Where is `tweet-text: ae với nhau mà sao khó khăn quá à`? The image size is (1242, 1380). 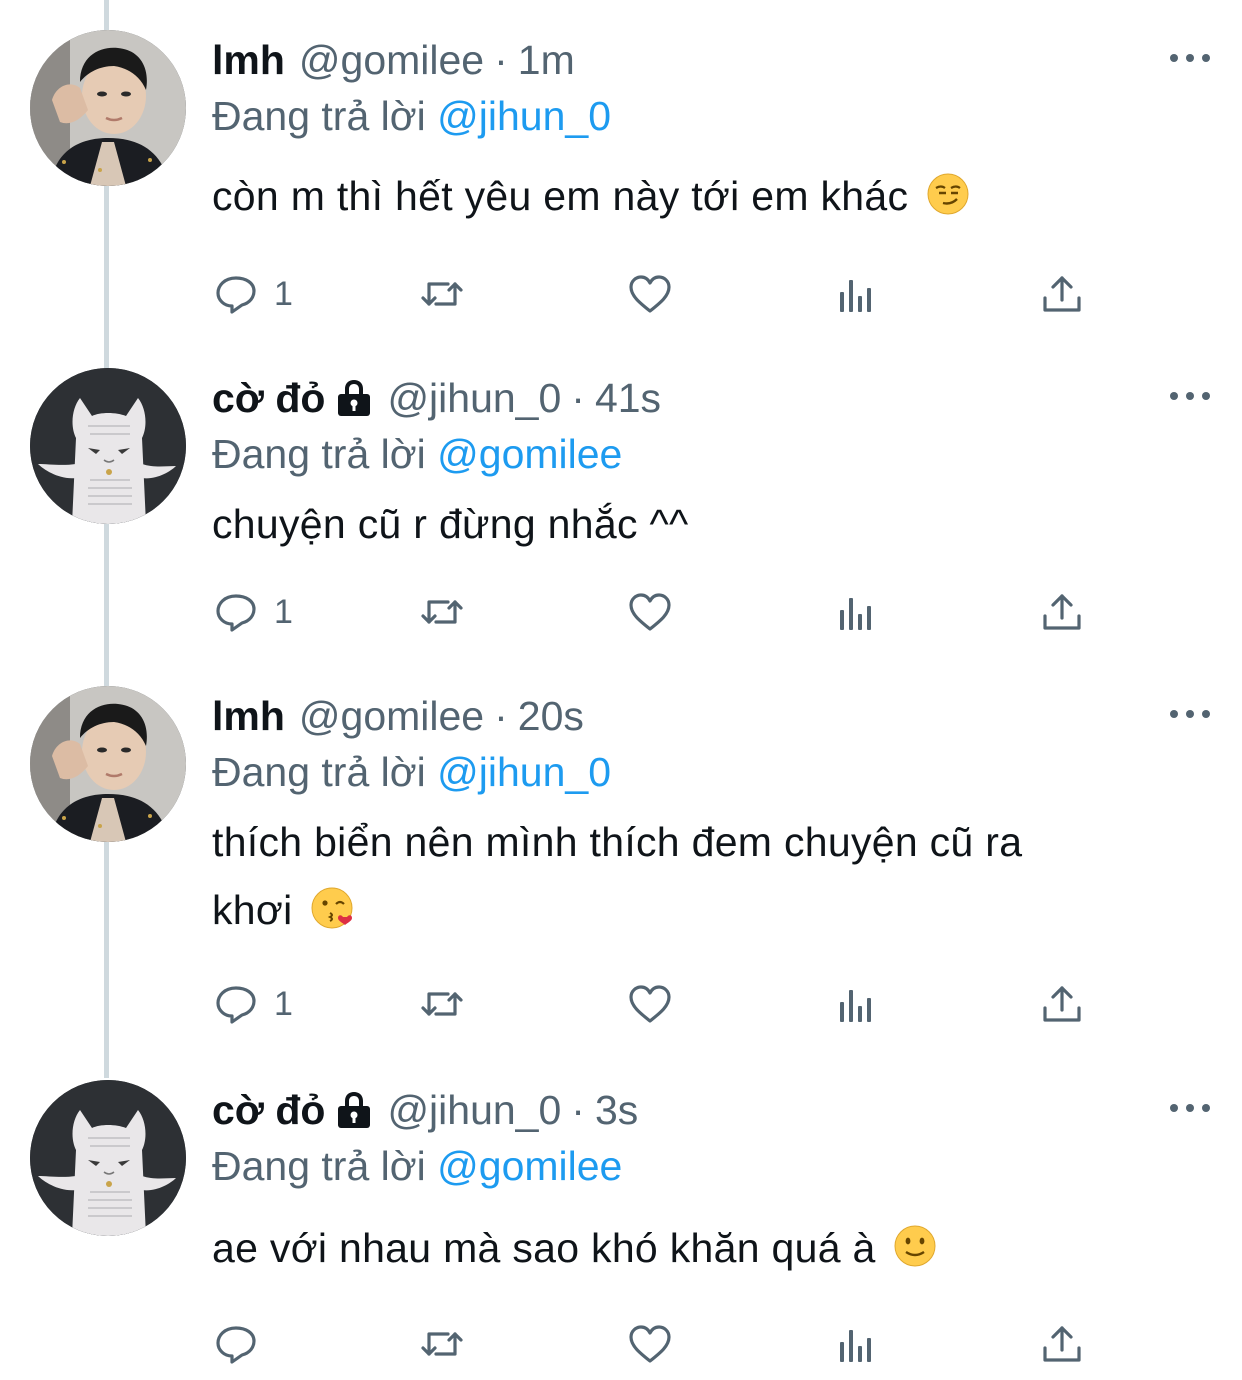
tweet-text: ae với nhau mà sao khó khăn quá à is located at coordinates (707, 1248).